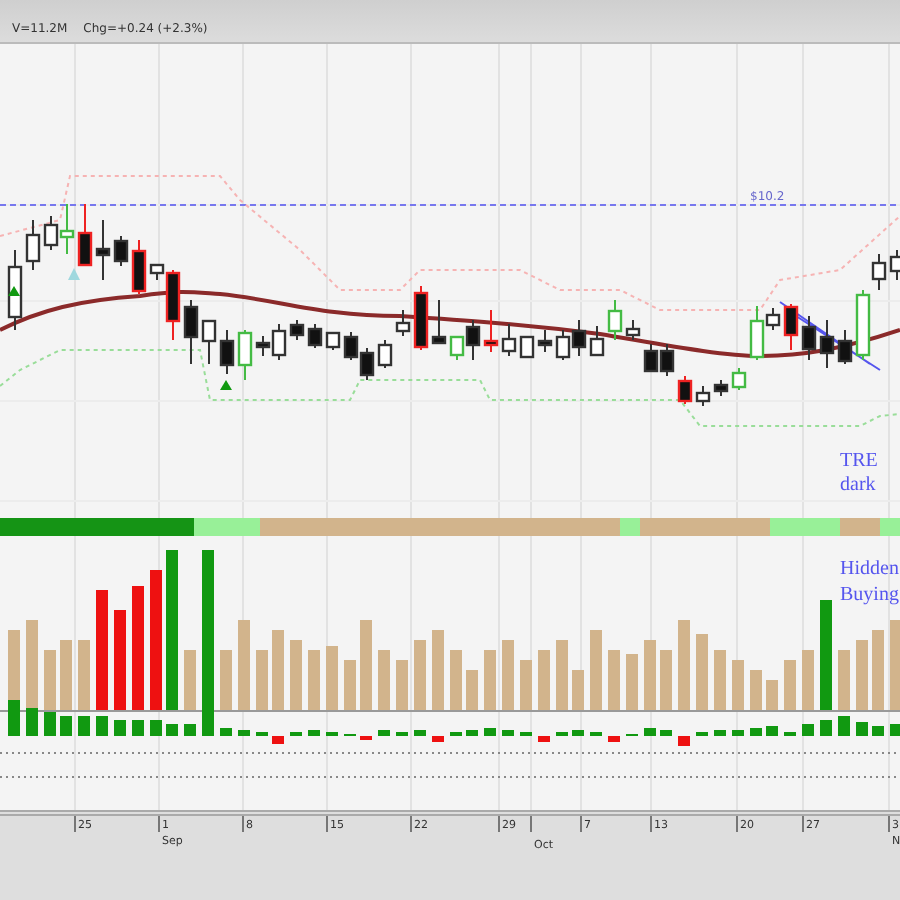  Describe the element at coordinates (869, 569) in the screenshot. I see `chart-note: Hidden` at that location.